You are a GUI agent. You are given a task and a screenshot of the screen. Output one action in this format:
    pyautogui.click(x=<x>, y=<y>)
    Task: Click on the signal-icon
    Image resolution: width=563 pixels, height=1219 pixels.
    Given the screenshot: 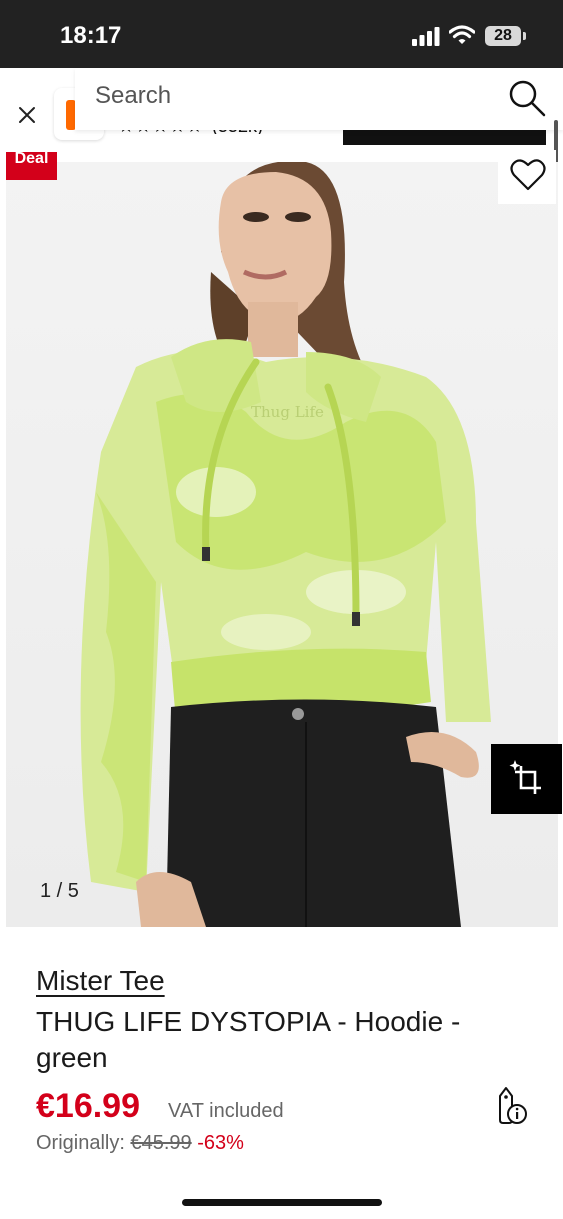 What is the action you would take?
    pyautogui.click(x=426, y=36)
    